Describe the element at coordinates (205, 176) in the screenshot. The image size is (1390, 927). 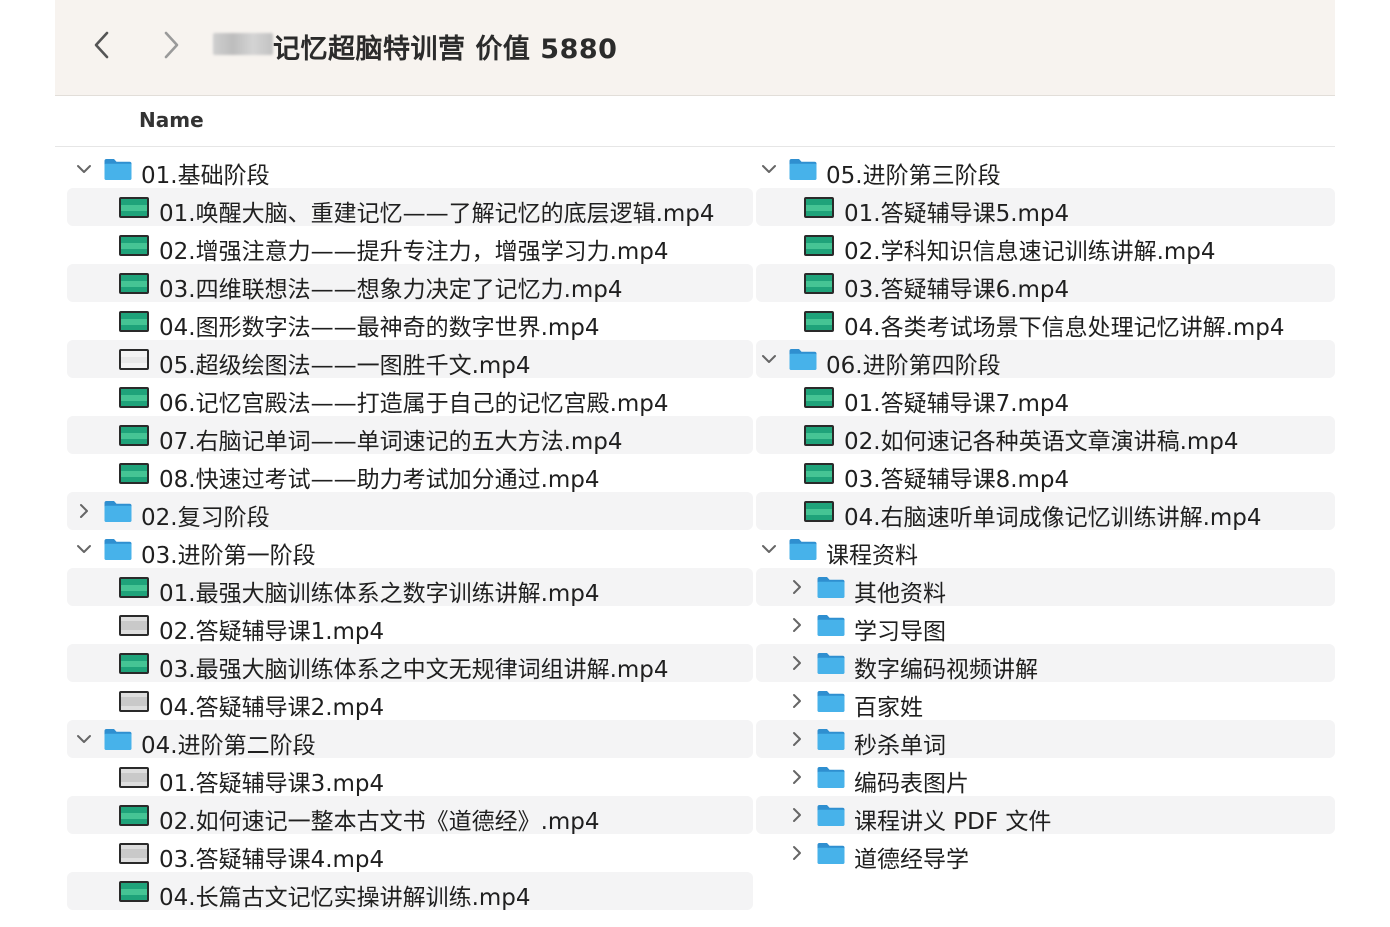
I see `folder-name: 01.基础阶段` at that location.